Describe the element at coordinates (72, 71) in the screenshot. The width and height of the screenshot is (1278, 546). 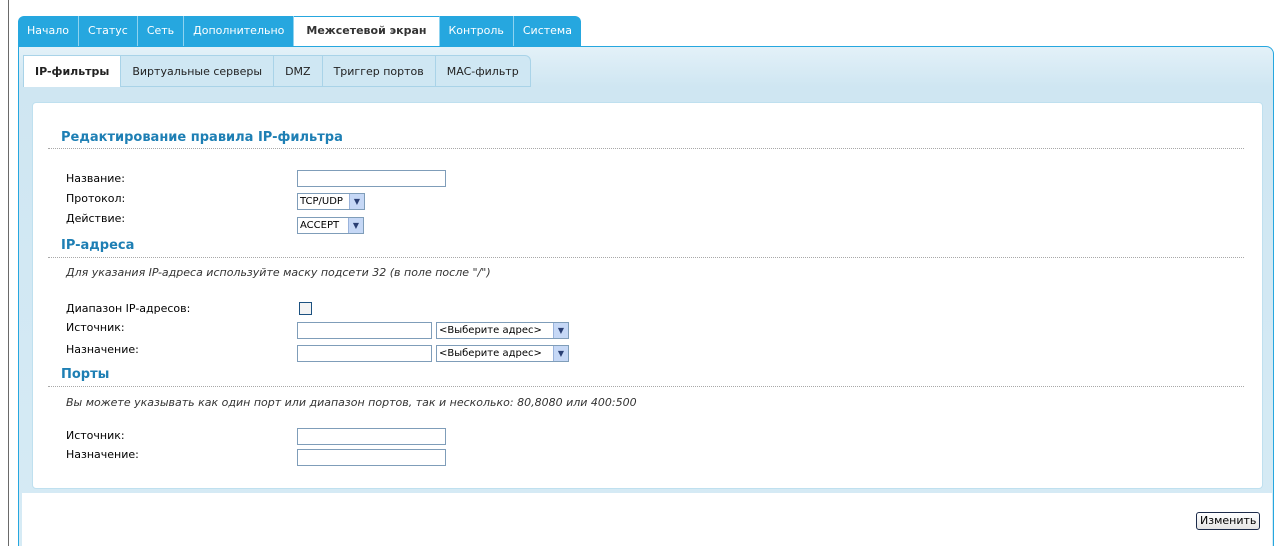
I see `subtab-ip-filters: IP-фильтры` at that location.